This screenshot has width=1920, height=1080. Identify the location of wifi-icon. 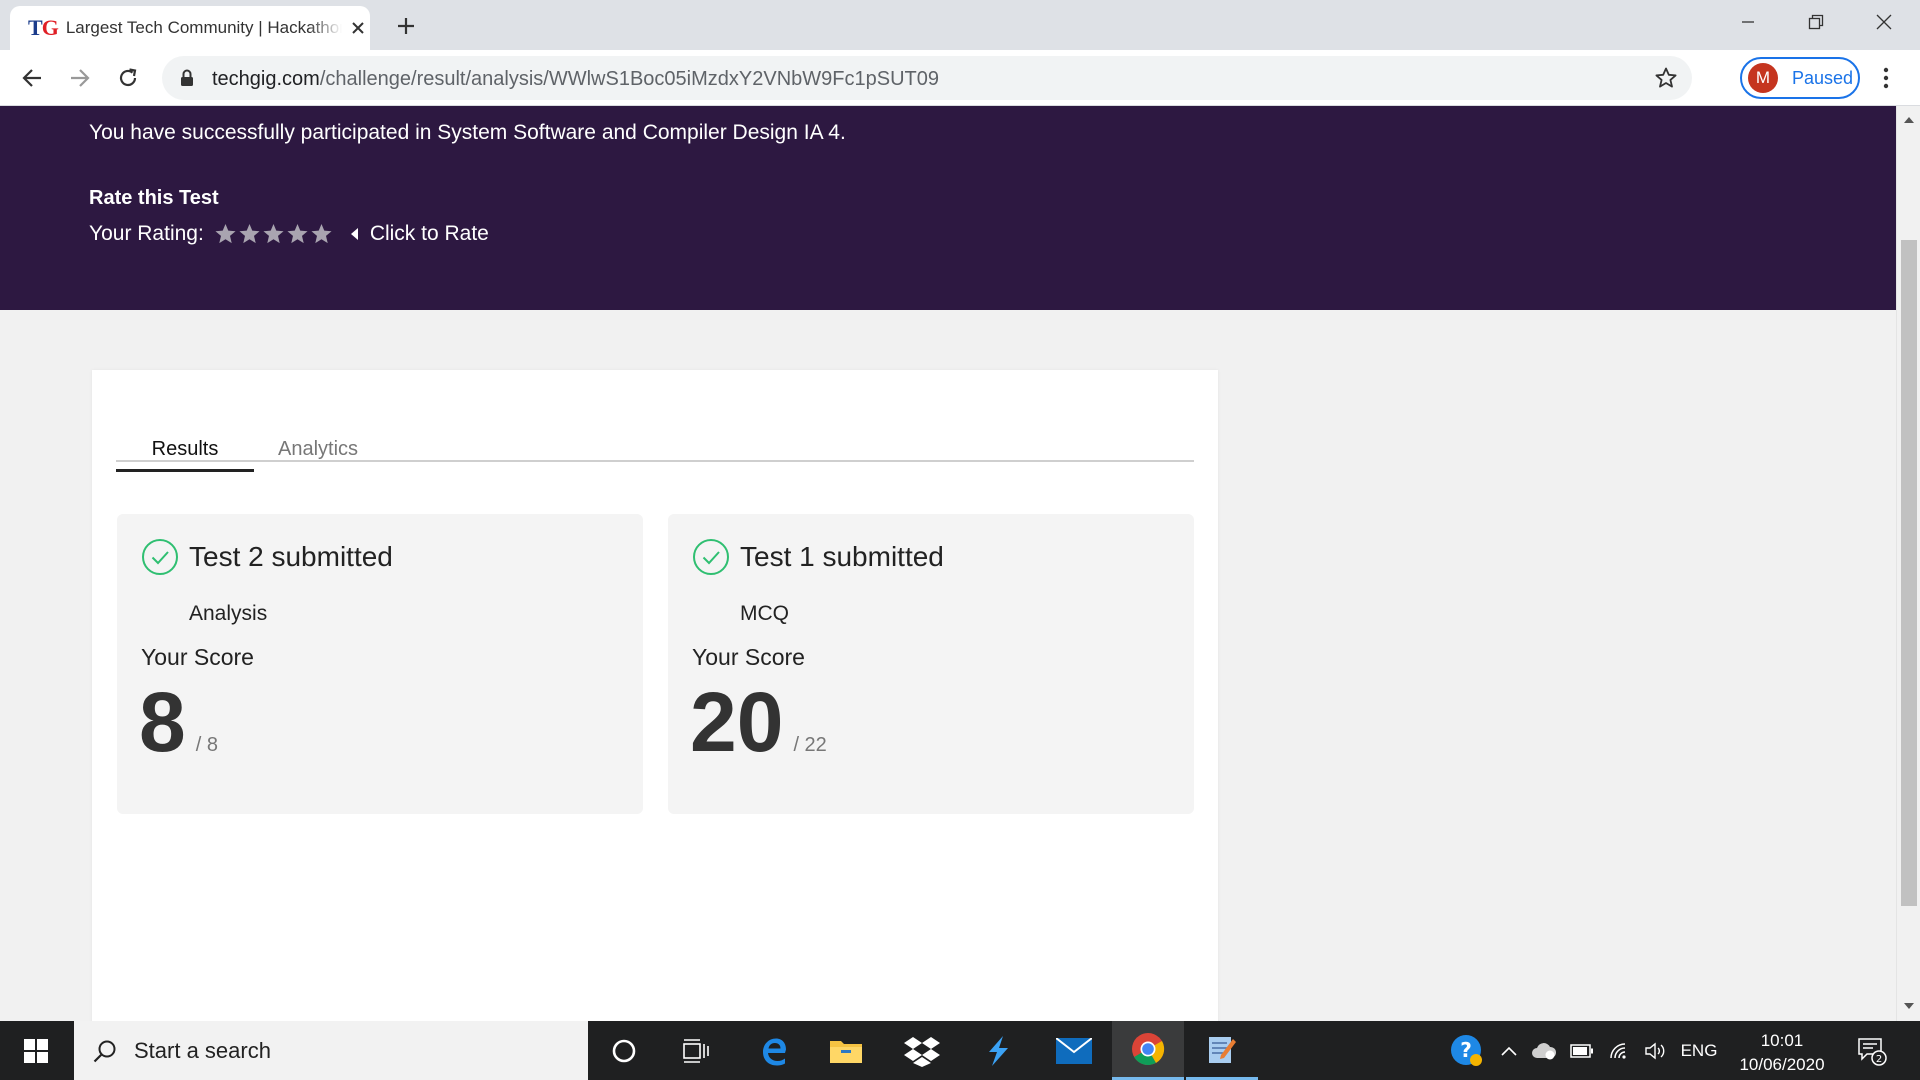
(1618, 1050).